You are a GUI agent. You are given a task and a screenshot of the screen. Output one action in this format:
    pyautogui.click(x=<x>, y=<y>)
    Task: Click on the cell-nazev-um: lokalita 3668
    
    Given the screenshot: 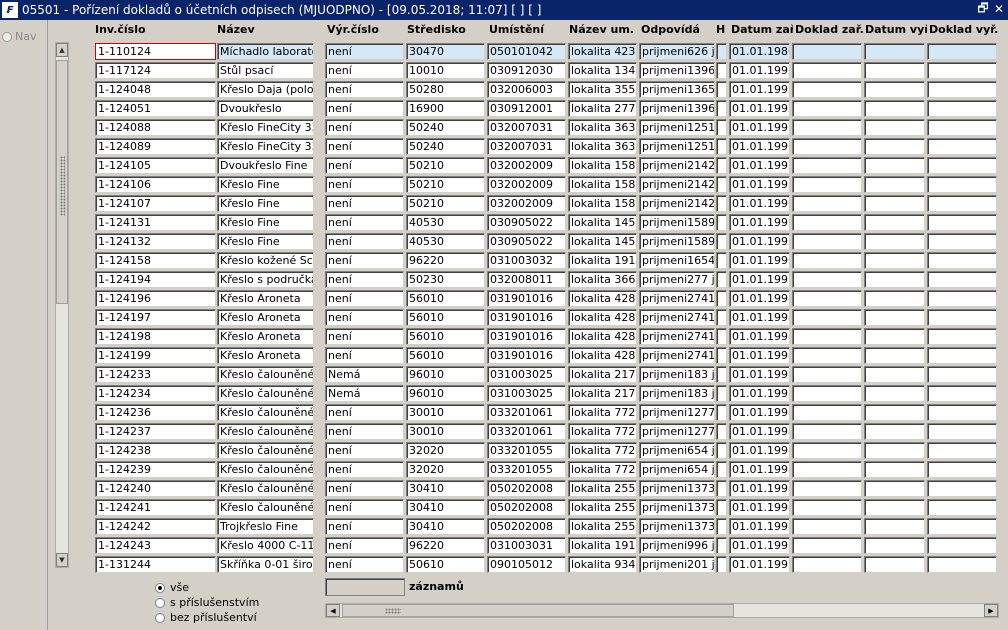 What is the action you would take?
    pyautogui.click(x=602, y=279)
    